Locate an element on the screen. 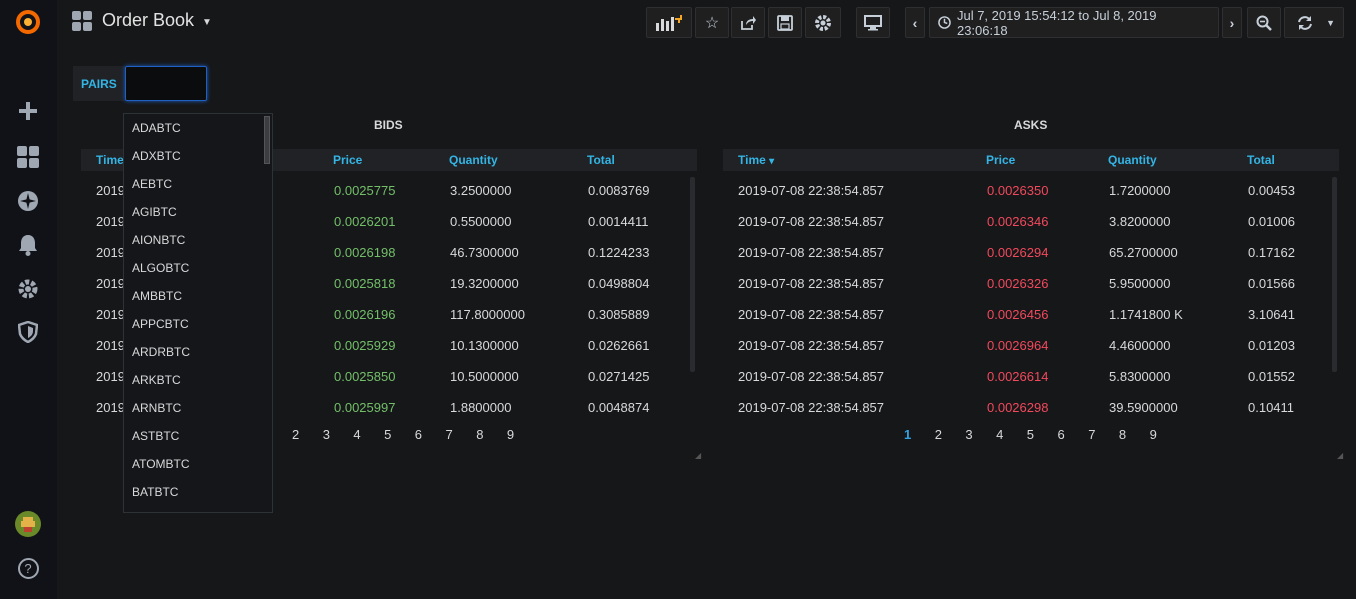  bids-col-time: Time is located at coordinates (110, 160).